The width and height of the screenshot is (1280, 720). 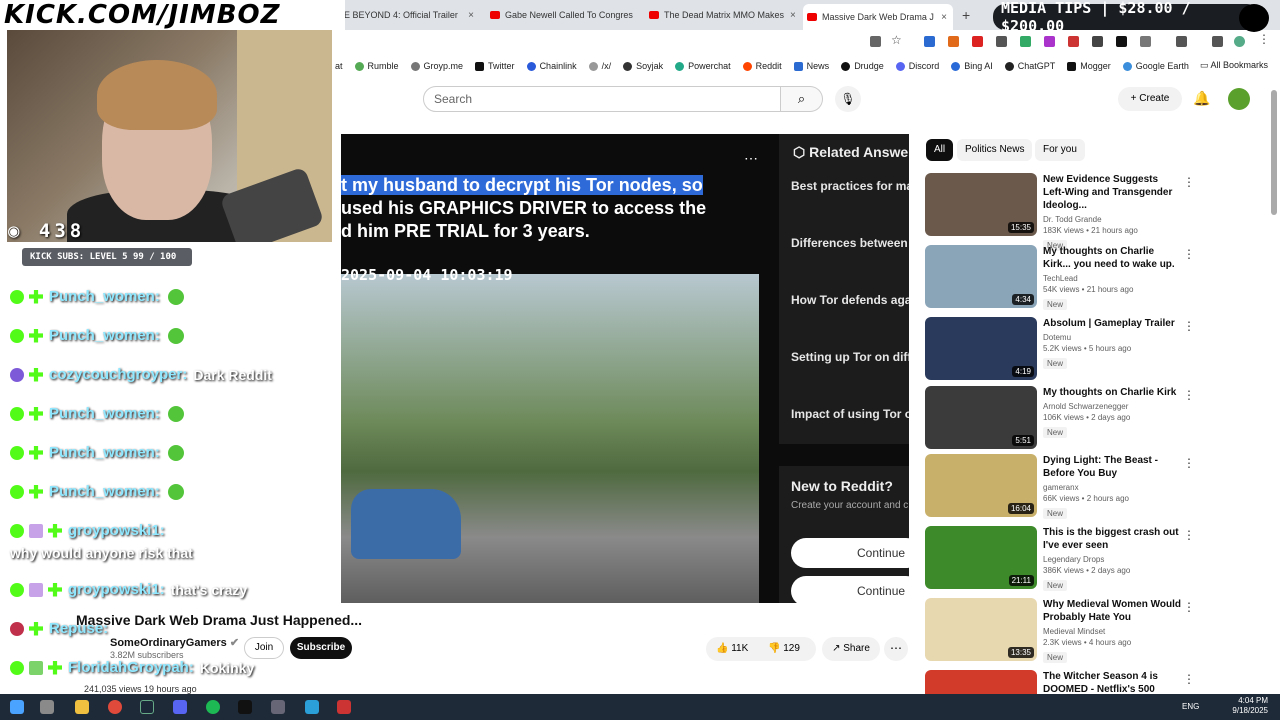 I want to click on recommendation-title: Dying Light: The Beast - Before You Buy, so click(x=1112, y=467).